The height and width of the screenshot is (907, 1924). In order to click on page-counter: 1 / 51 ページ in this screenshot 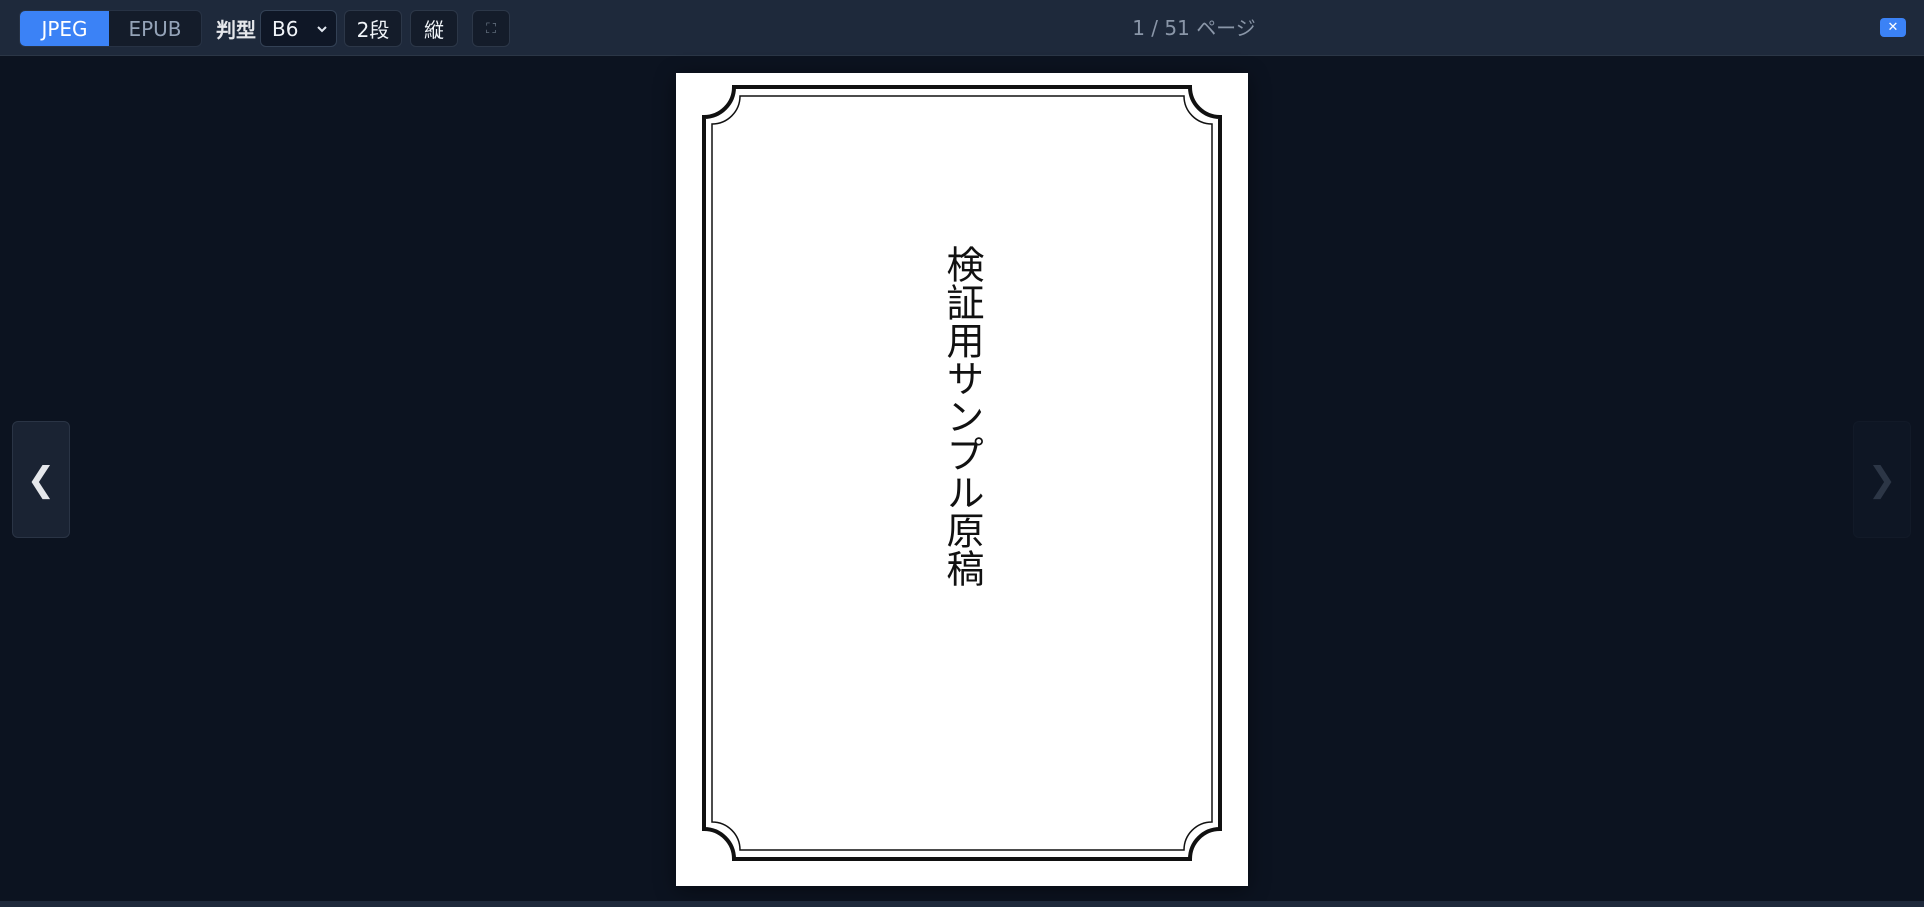, I will do `click(1194, 28)`.